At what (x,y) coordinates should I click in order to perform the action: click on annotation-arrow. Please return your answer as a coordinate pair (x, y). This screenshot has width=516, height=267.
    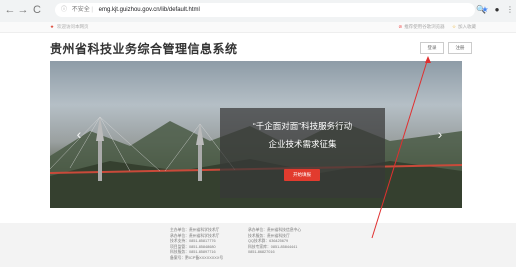
    Looking at the image, I should click on (401, 147).